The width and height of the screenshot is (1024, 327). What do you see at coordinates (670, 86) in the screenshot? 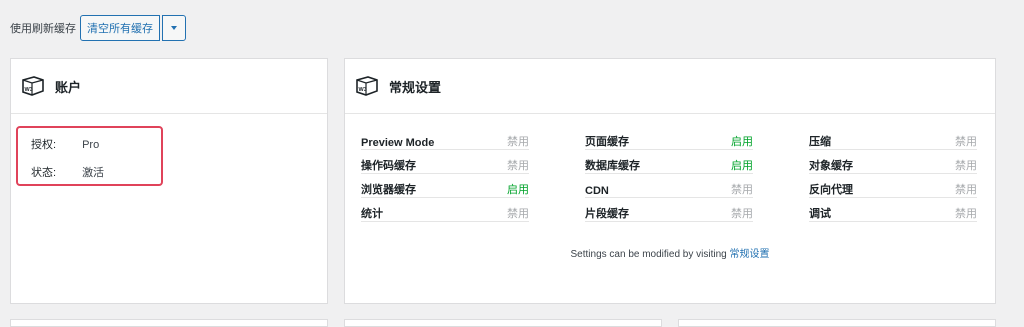
I see `general-settings-header: W3 常规设置` at bounding box center [670, 86].